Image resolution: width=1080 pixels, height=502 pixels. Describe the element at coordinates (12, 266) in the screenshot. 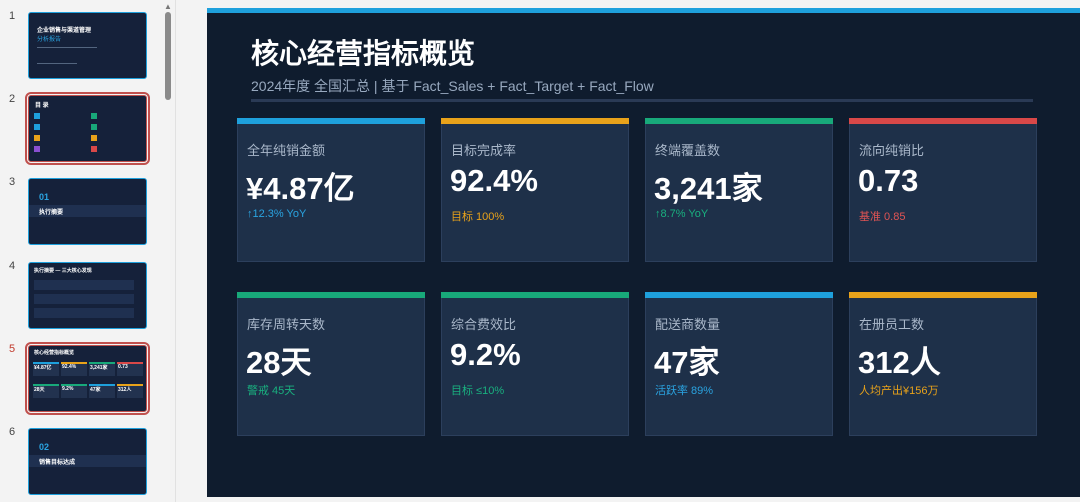

I see `thumbnail-number: 4` at that location.